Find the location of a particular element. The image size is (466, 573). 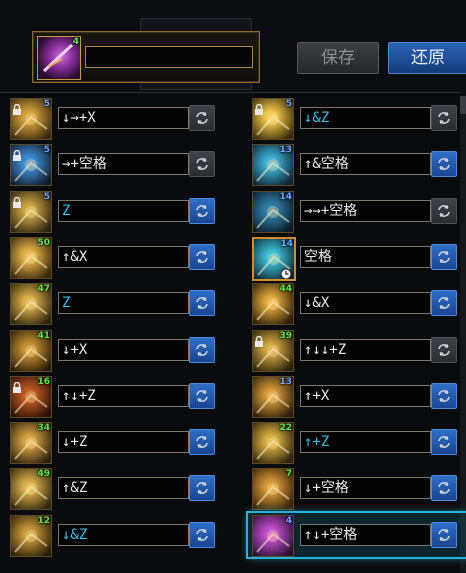

skill-level-badge: 13 is located at coordinates (285, 381).